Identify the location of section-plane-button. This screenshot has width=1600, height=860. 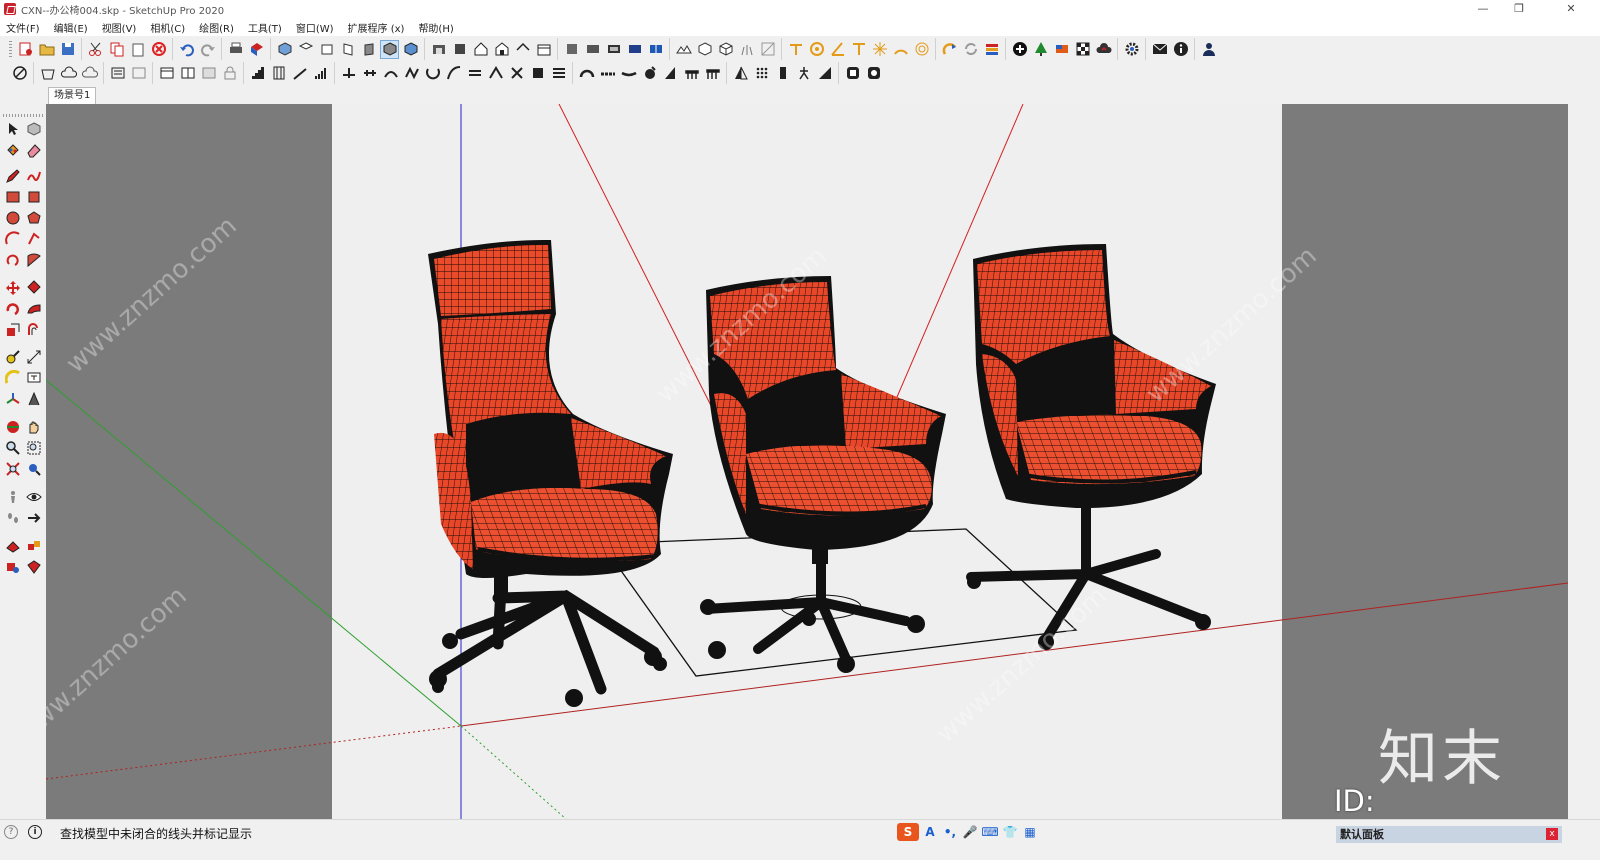
(571, 49).